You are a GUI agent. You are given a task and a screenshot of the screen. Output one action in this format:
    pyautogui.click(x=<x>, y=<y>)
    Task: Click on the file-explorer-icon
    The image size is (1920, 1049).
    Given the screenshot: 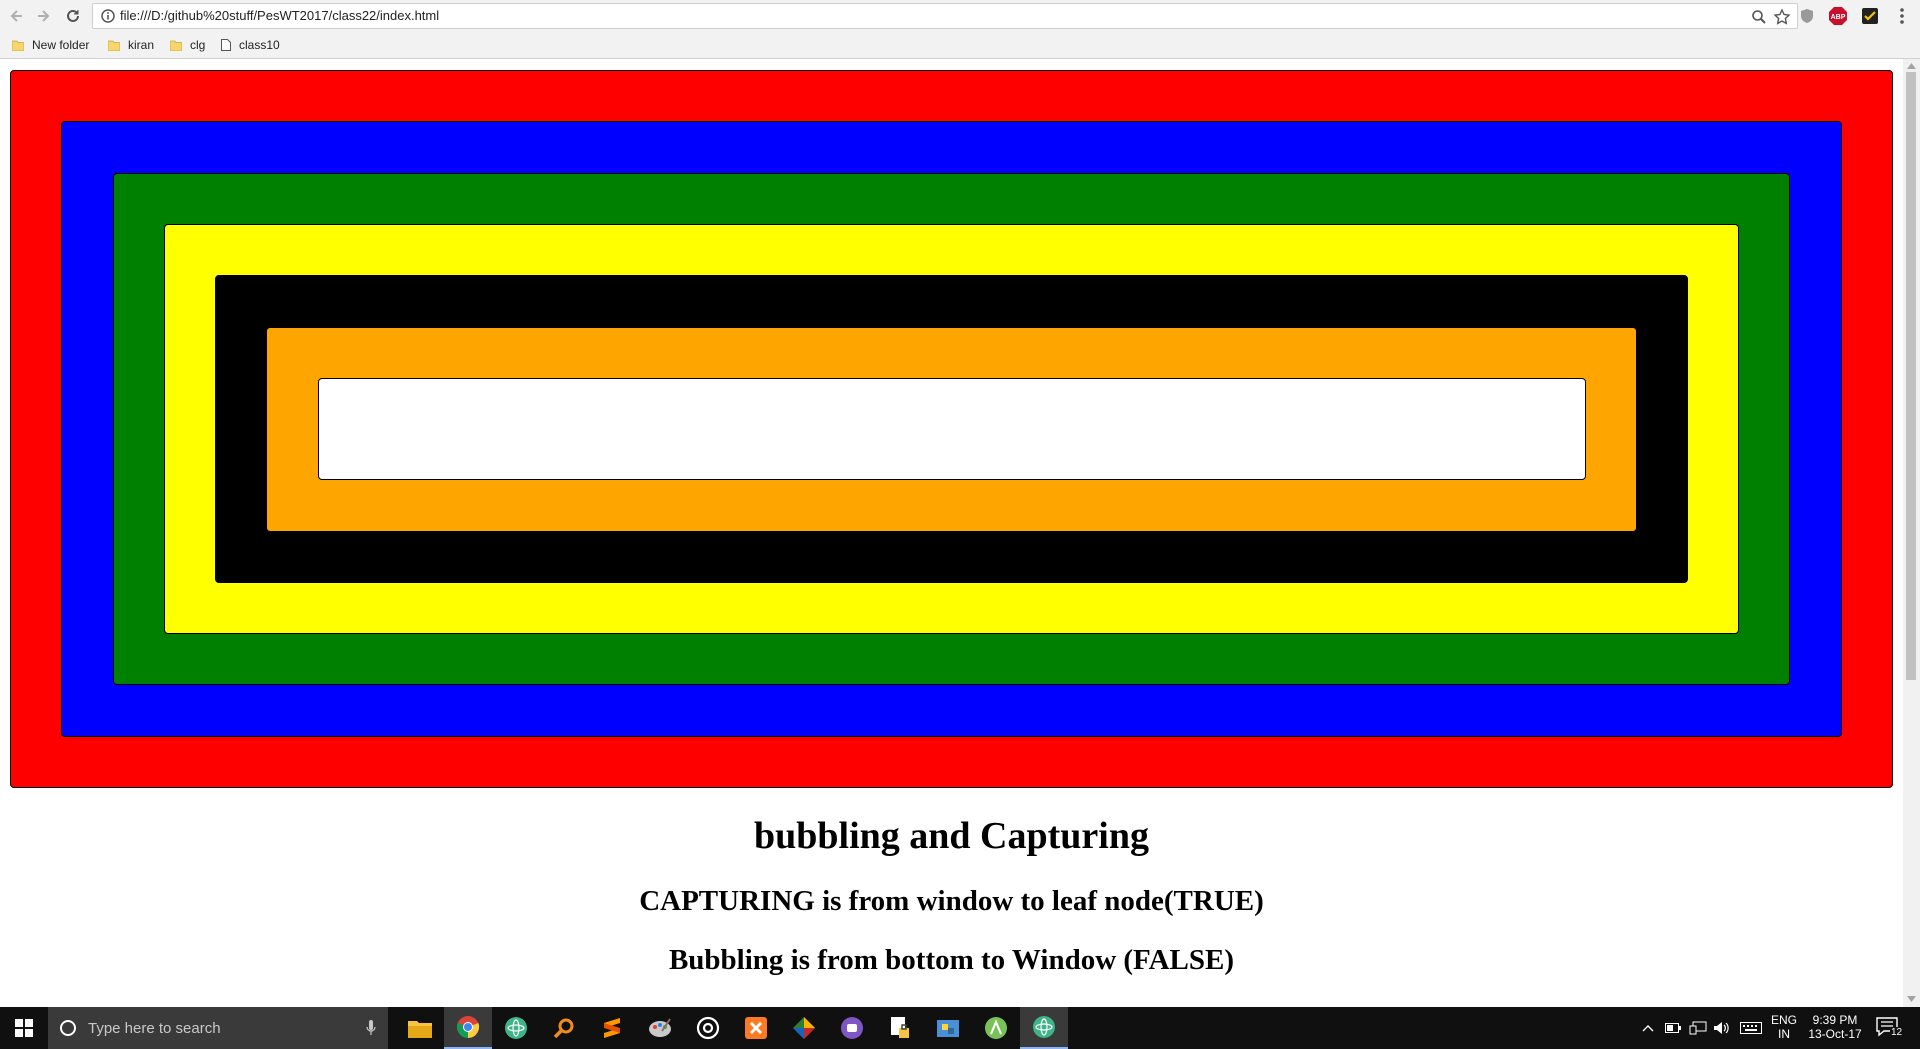 What is the action you would take?
    pyautogui.click(x=420, y=1029)
    